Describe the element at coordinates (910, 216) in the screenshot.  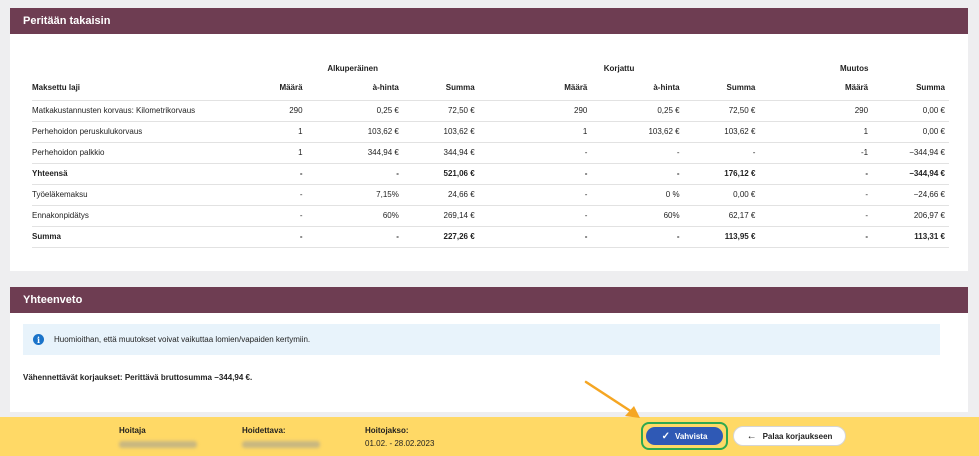
I see `table-cell: 206,97 €` at that location.